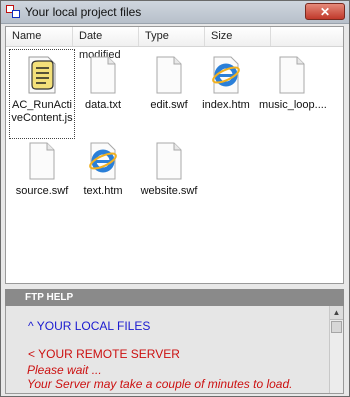  Describe the element at coordinates (13, 11) in the screenshot. I see `app-icon` at that location.